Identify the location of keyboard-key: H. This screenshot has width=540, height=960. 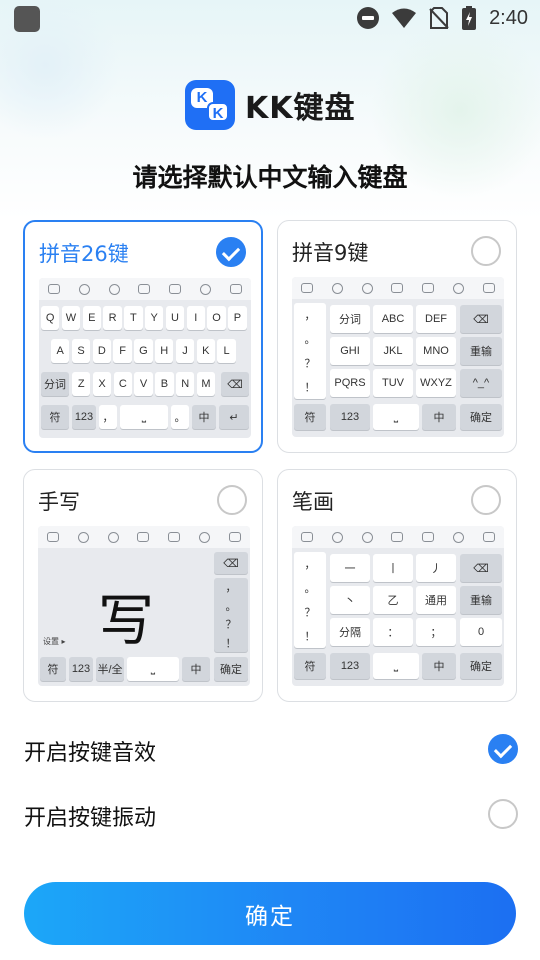
(164, 351).